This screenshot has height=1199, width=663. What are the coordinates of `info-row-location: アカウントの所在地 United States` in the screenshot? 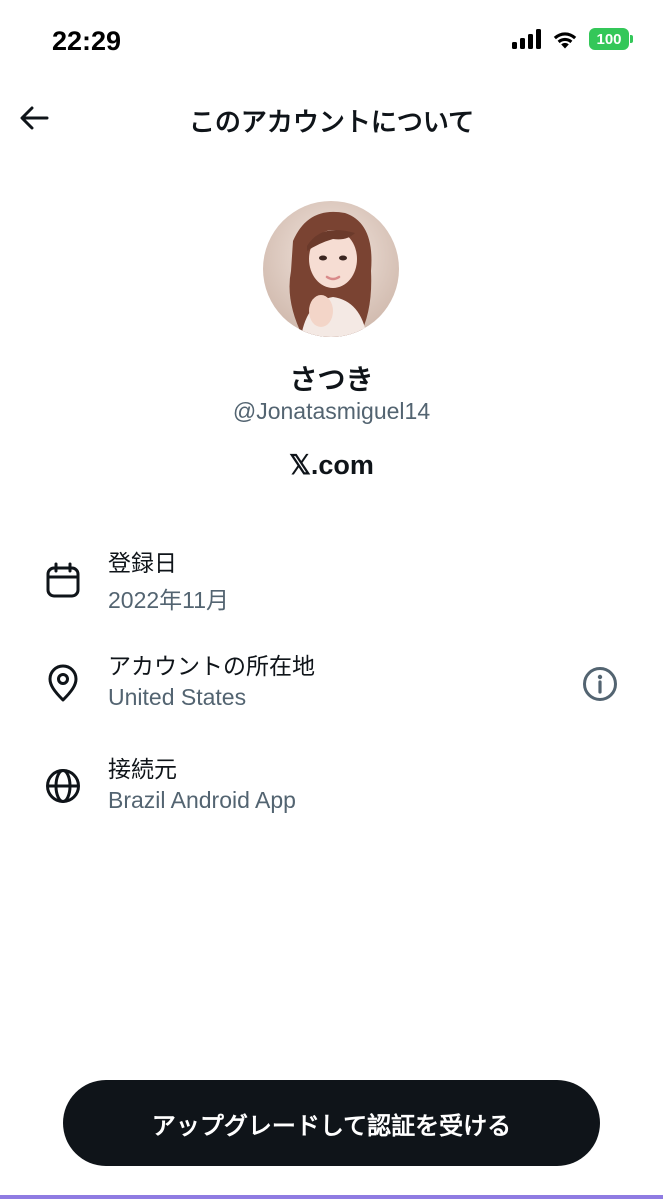 It's located at (331, 687).